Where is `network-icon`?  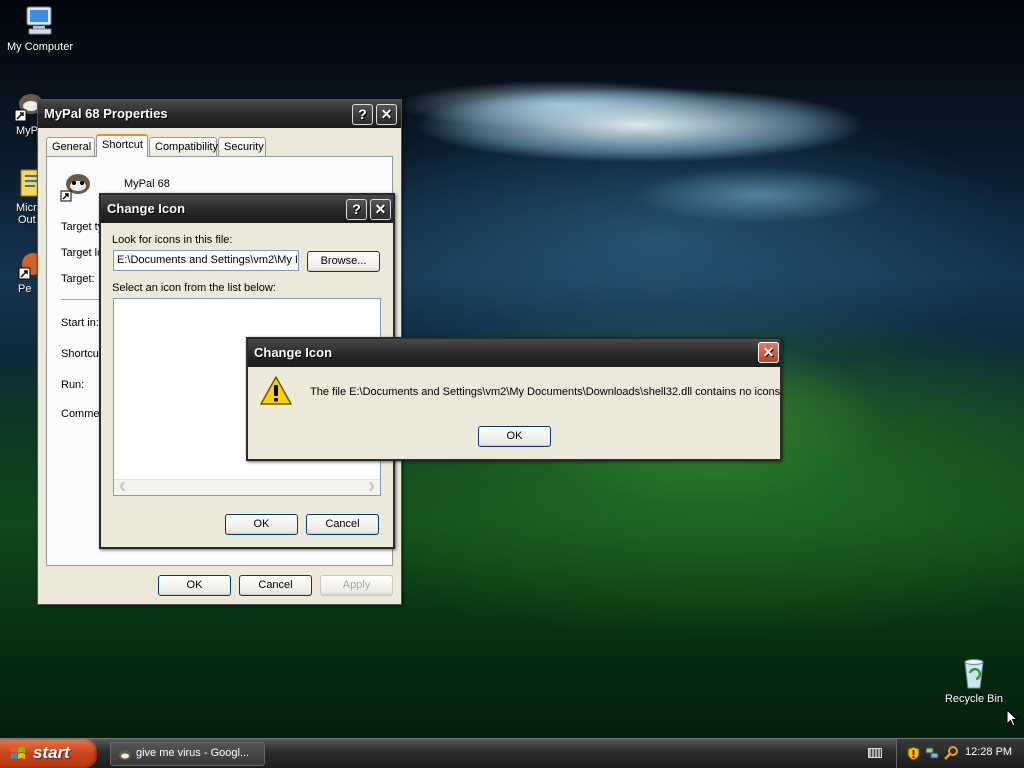 network-icon is located at coordinates (932, 754).